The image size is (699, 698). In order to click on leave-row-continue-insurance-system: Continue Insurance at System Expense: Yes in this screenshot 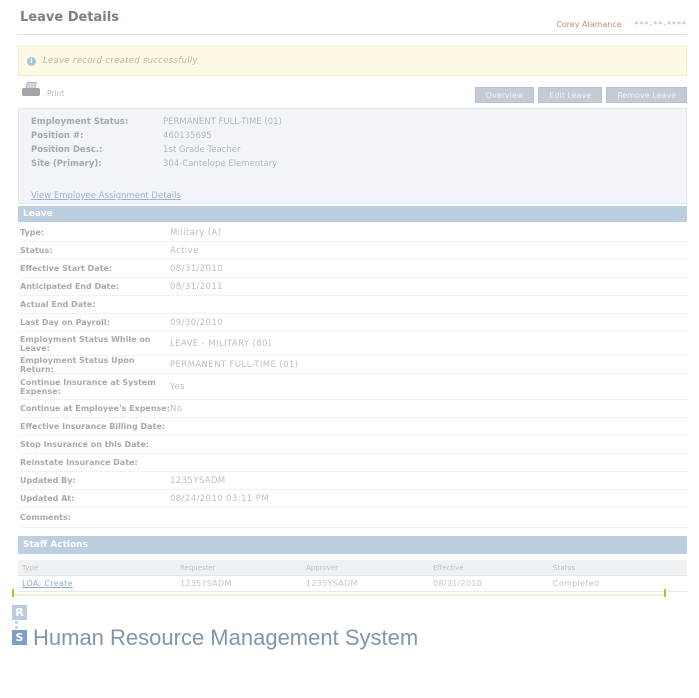, I will do `click(353, 387)`.